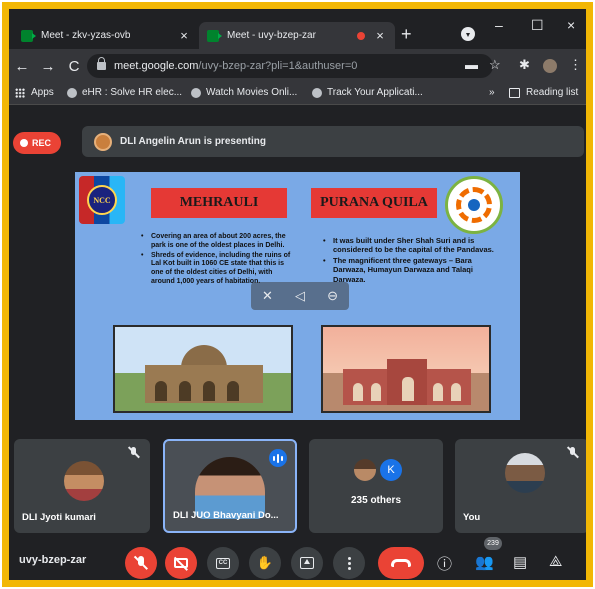 The height and width of the screenshot is (589, 595). I want to click on camera-toggle-button, so click(181, 563).